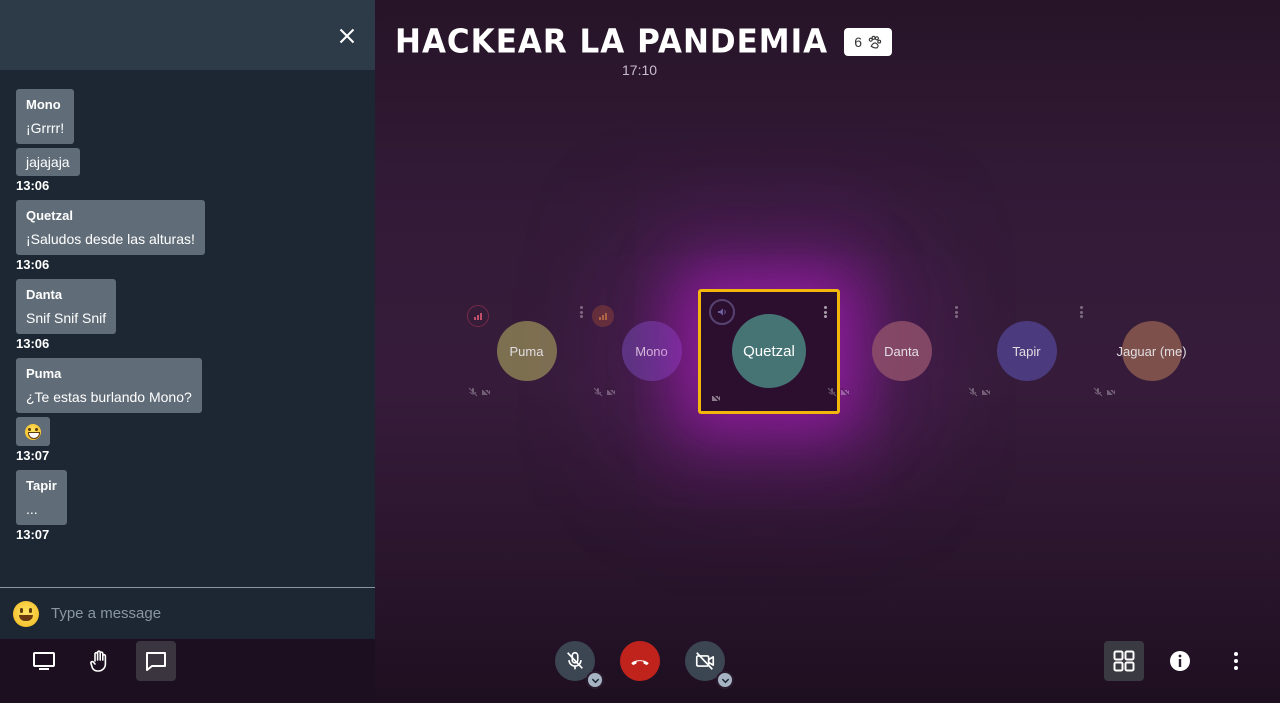  I want to click on participant-tile-jaguar-me: Jaguar (me), so click(1151, 350).